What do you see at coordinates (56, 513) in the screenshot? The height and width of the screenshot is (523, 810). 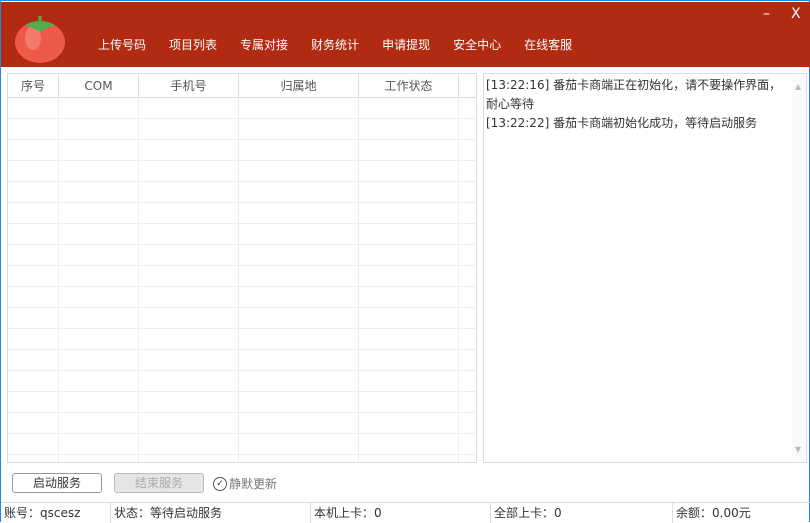 I see `status-account: 账号：qscesz` at bounding box center [56, 513].